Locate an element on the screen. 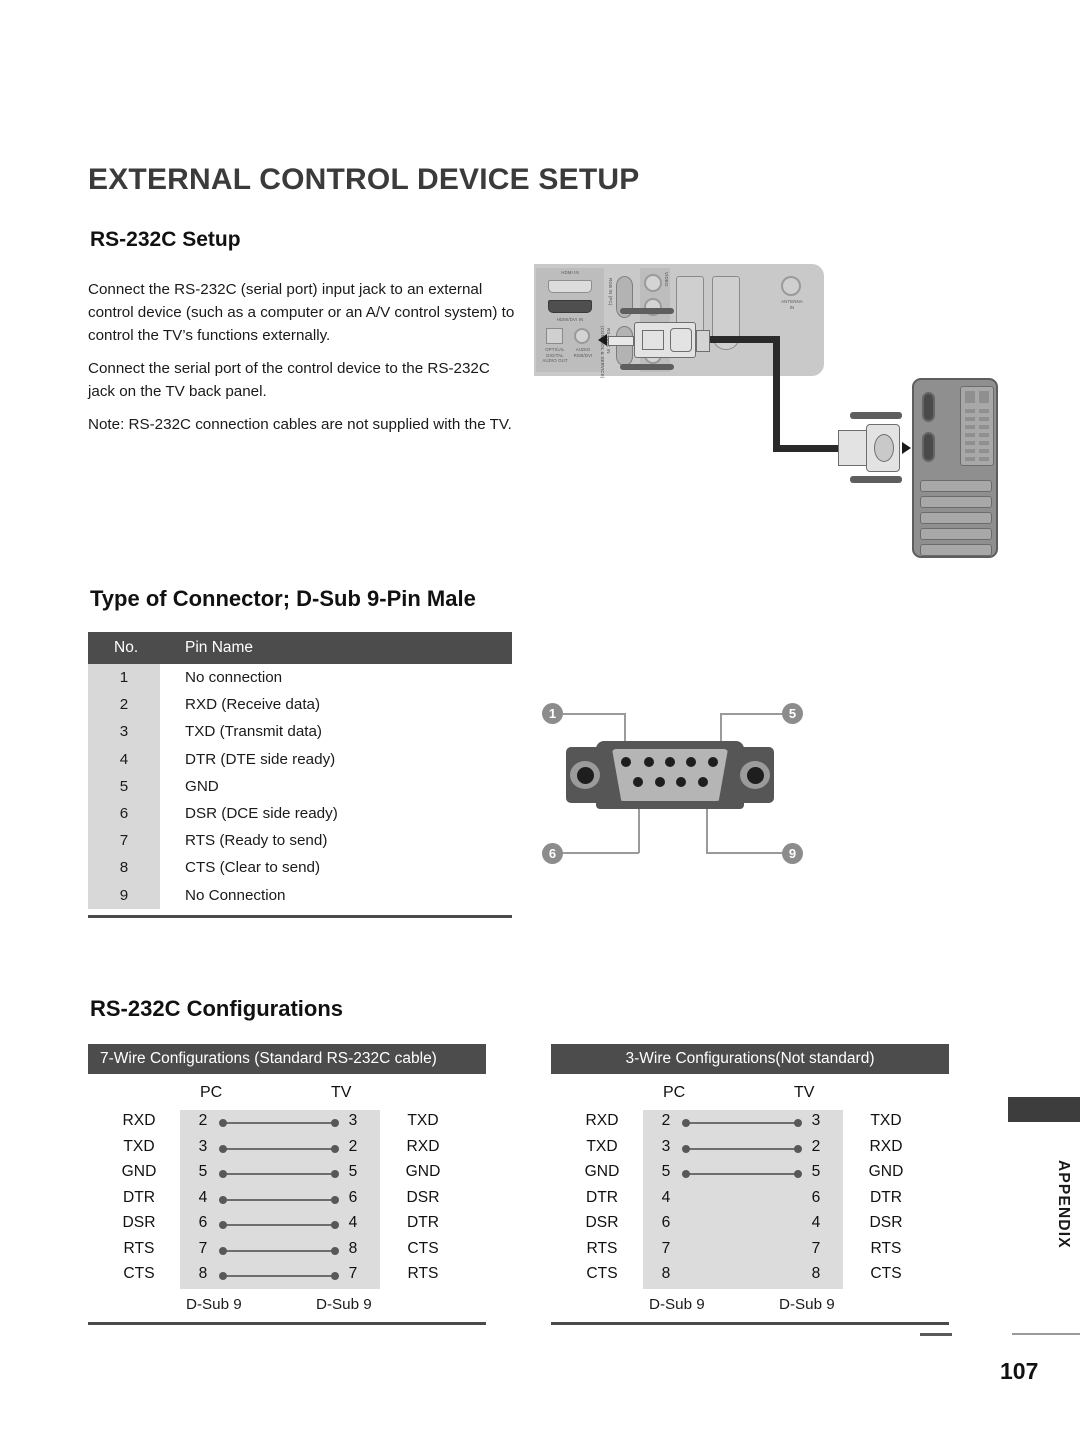 The height and width of the screenshot is (1439, 1080). config-7wire-bottom-rule is located at coordinates (287, 1323).